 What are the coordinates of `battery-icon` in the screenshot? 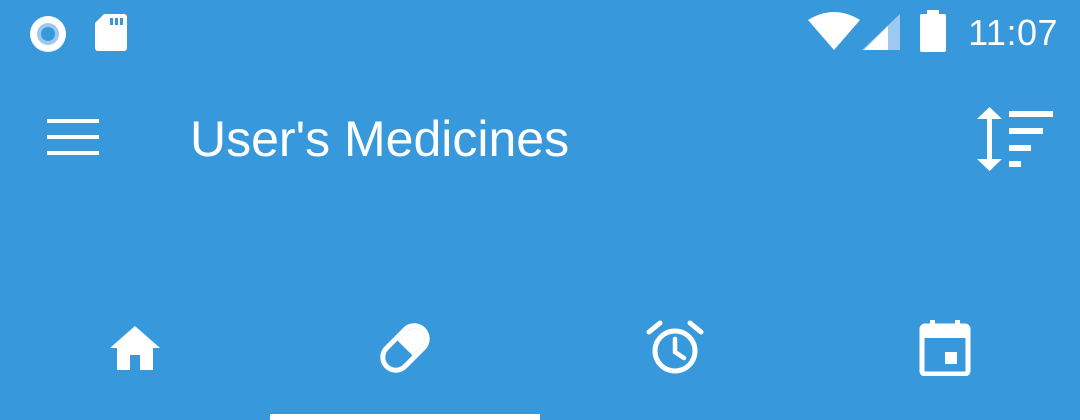 It's located at (933, 31).